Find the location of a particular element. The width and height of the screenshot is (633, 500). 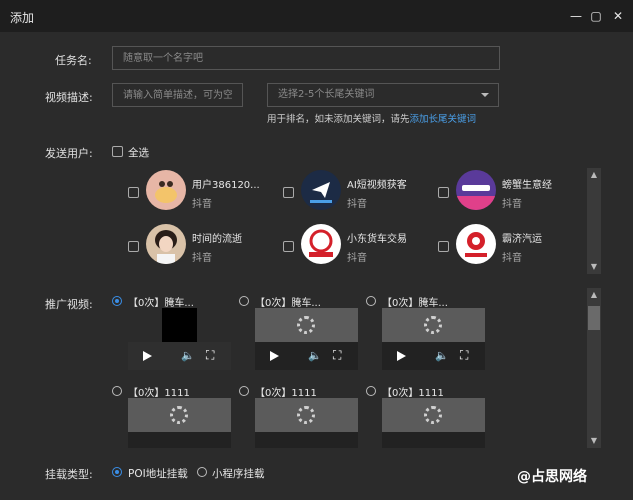

video-thumbnail is located at coordinates (179, 325).